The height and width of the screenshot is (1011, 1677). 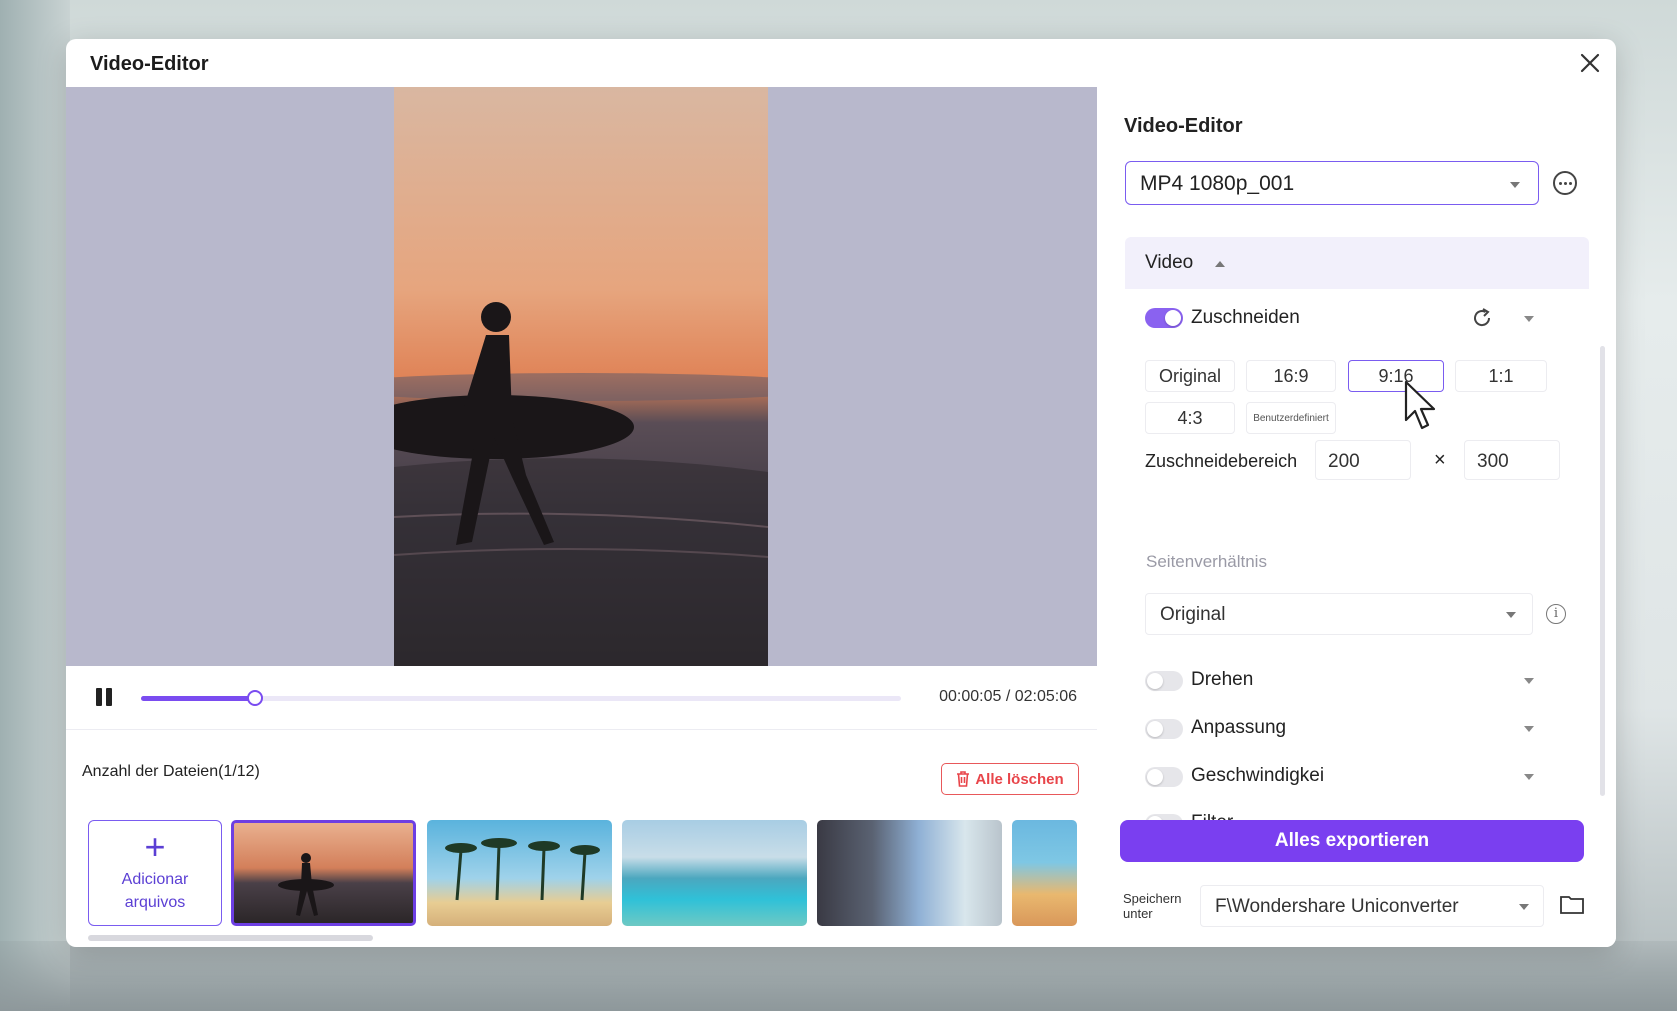 What do you see at coordinates (171, 771) in the screenshot?
I see `file-count-label: Anzahl der Dateien(1/12)` at bounding box center [171, 771].